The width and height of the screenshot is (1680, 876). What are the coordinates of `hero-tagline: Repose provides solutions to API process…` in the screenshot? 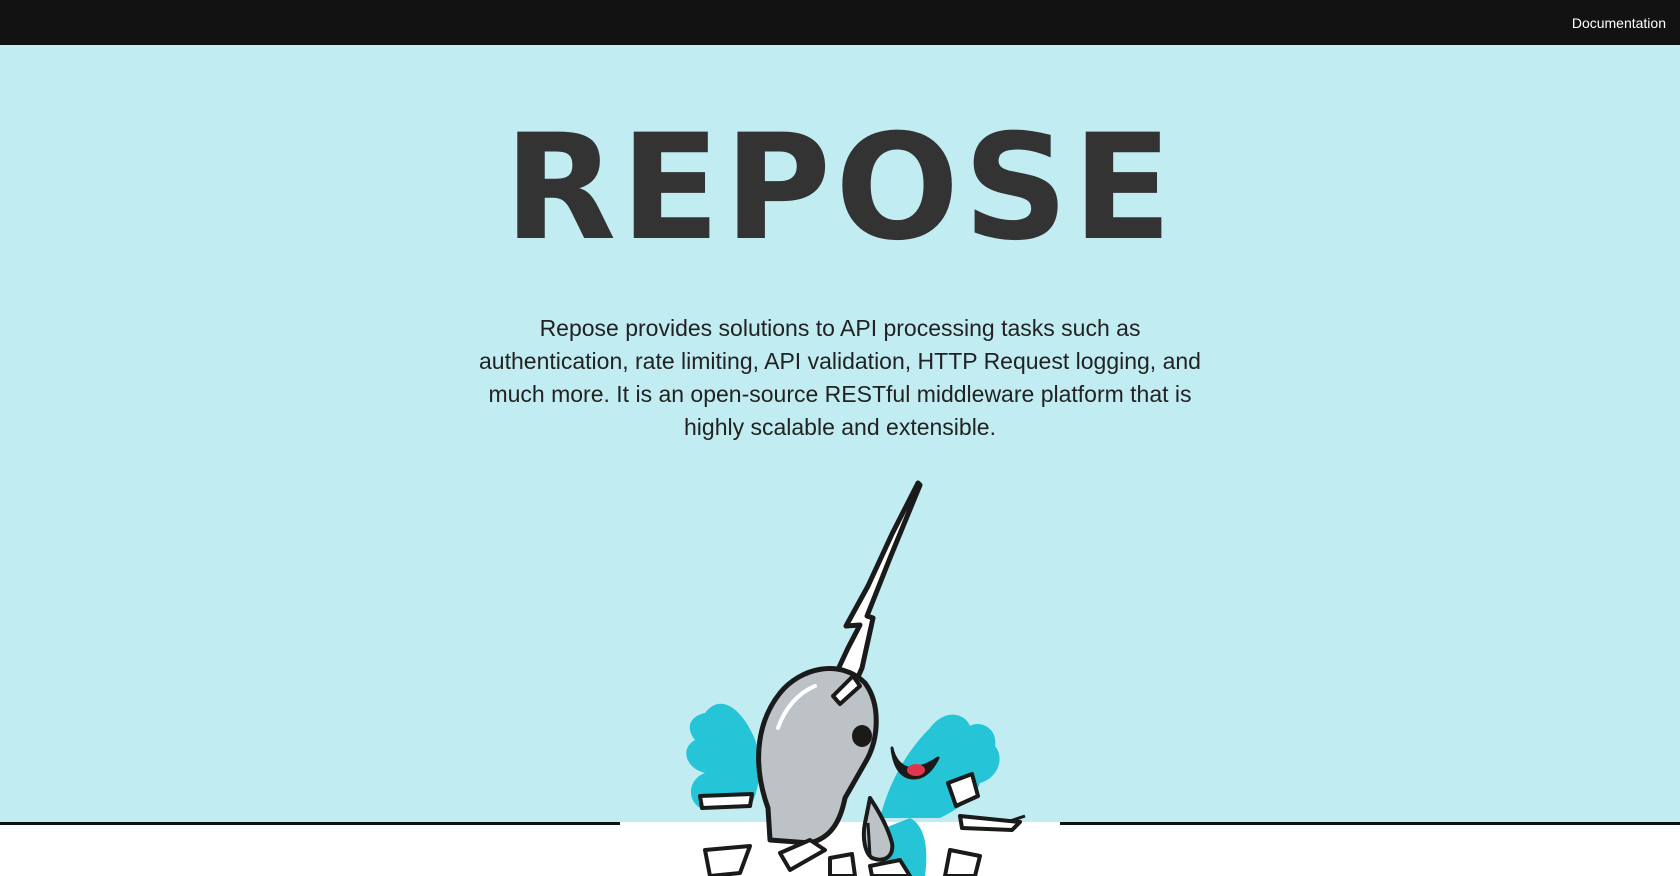 It's located at (840, 377).